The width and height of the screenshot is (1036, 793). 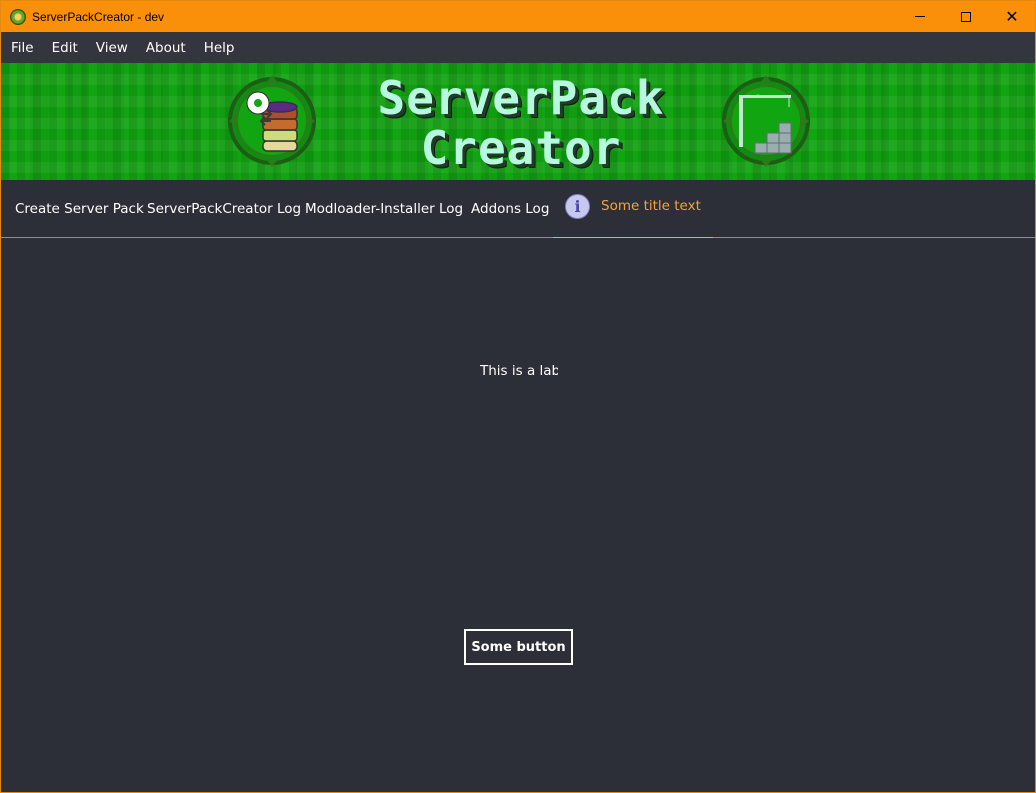 I want to click on tab-label: Create Server Pack, so click(x=79, y=209).